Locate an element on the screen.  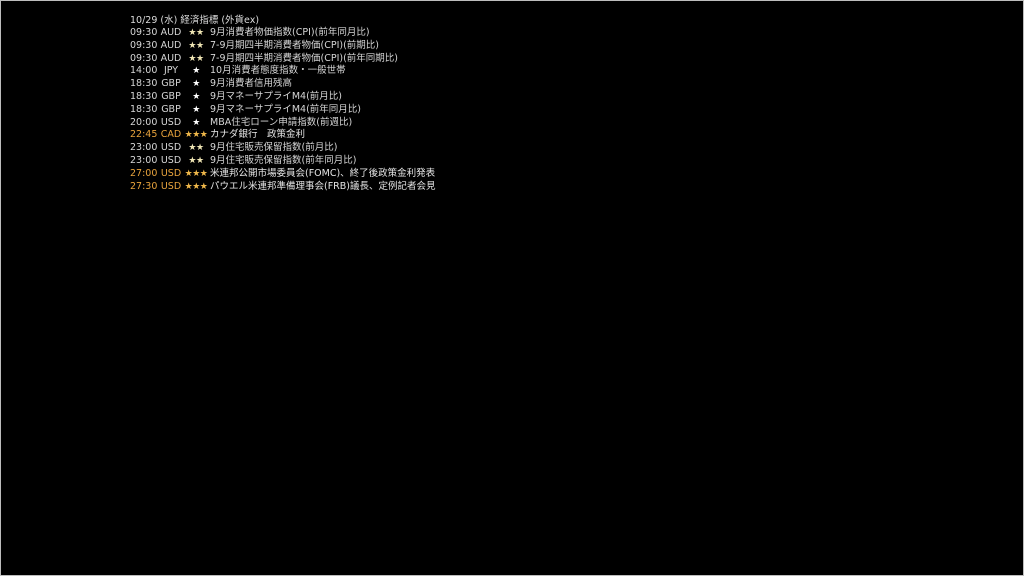
event-time: 27:30 is located at coordinates (144, 186).